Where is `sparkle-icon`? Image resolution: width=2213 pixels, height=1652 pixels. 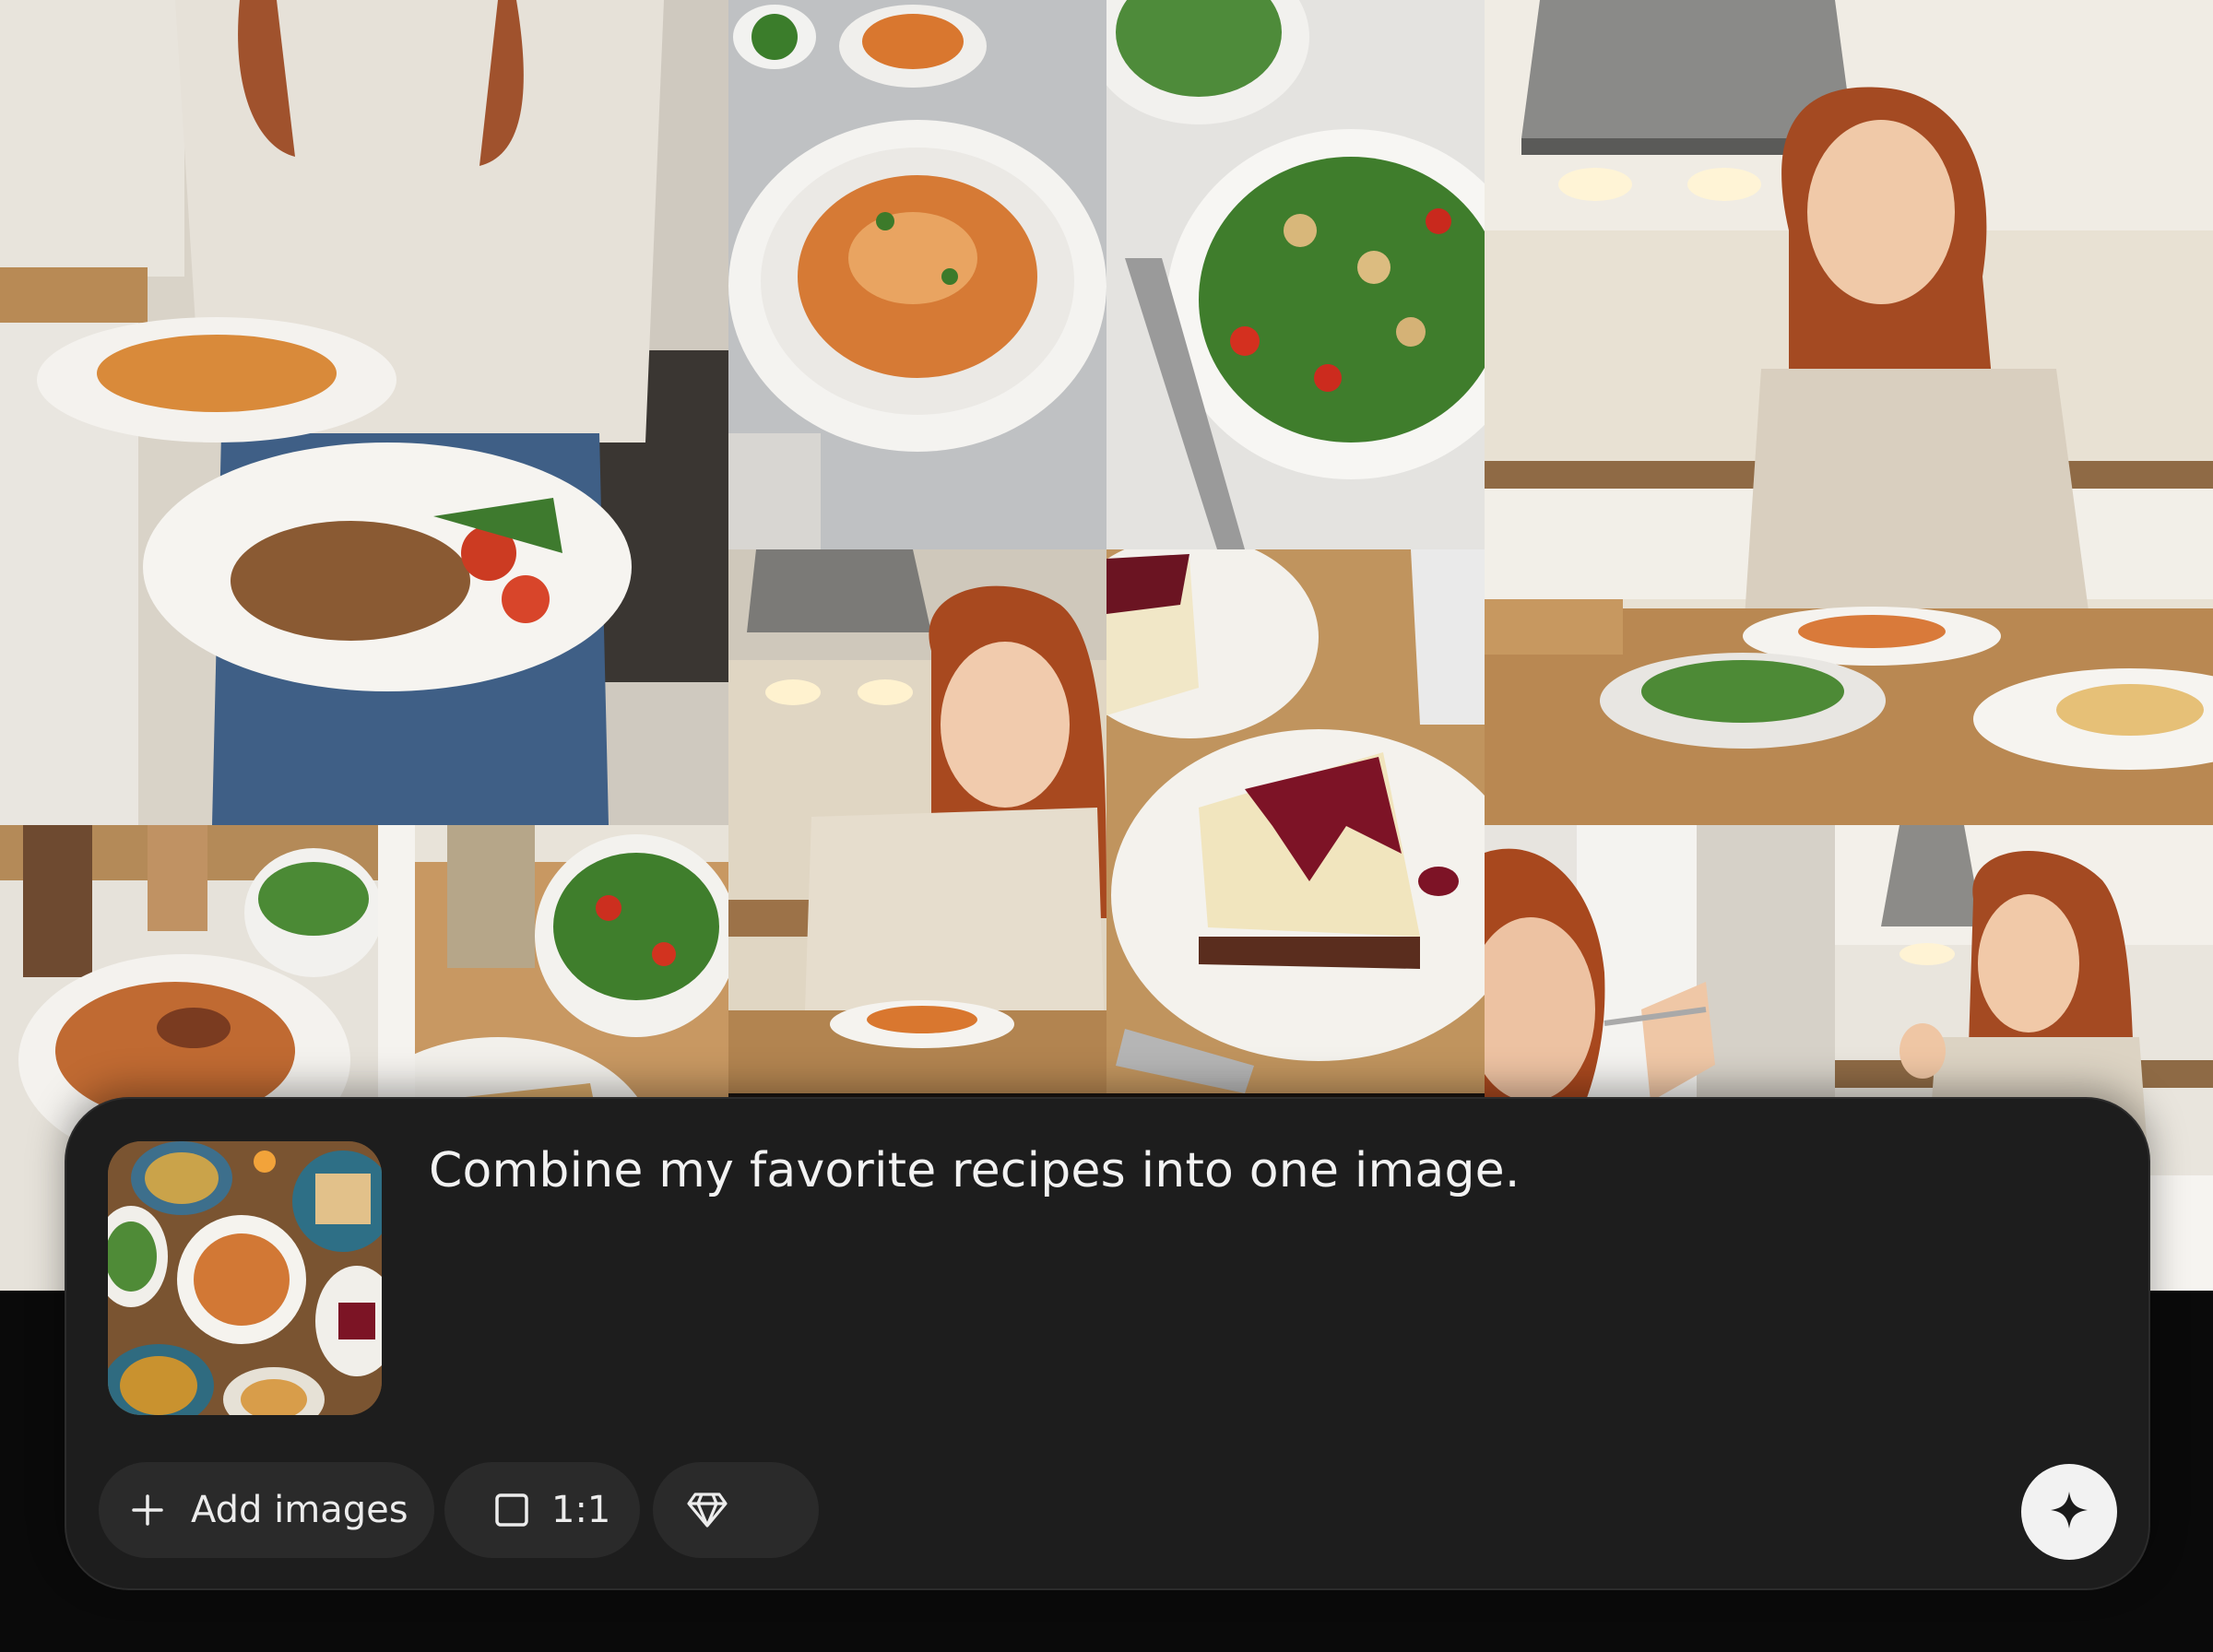 sparkle-icon is located at coordinates (2069, 1512).